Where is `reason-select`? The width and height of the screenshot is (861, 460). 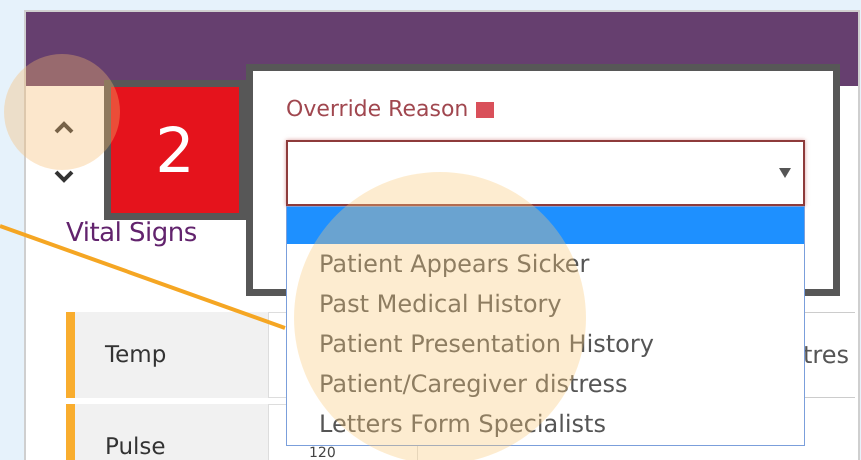
reason-select is located at coordinates (545, 173).